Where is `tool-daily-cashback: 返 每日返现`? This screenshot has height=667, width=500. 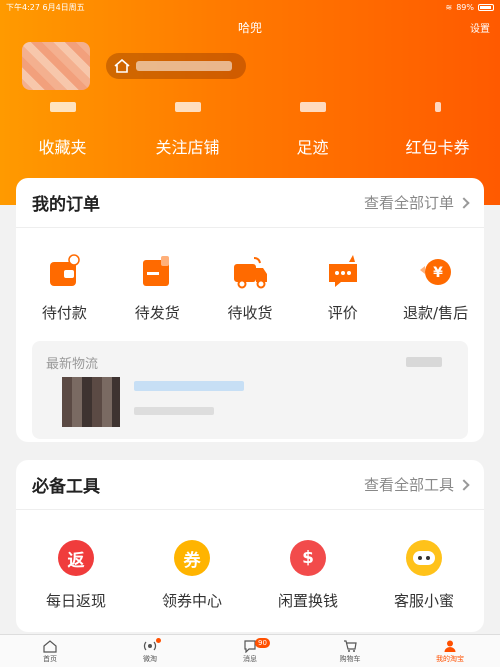
tool-daily-cashback: 返 每日返现 is located at coordinates (76, 575).